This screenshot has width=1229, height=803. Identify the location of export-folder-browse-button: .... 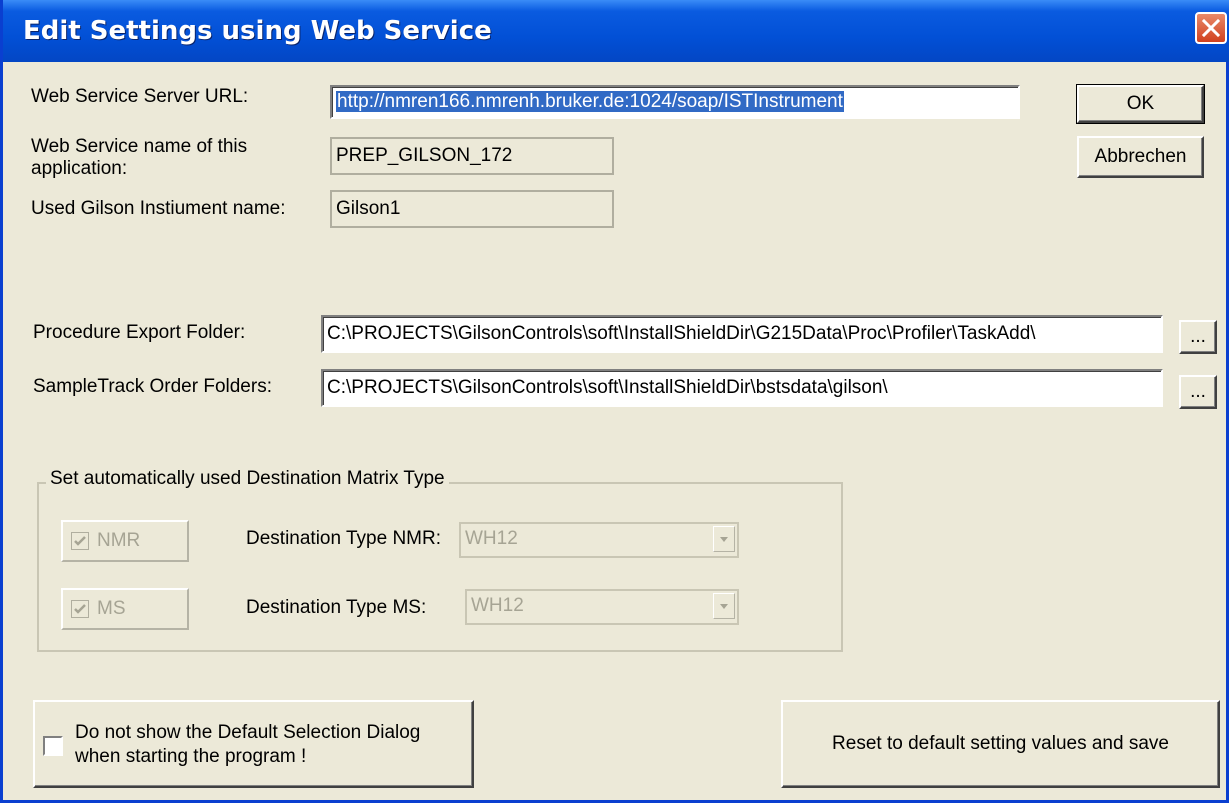
(1198, 337).